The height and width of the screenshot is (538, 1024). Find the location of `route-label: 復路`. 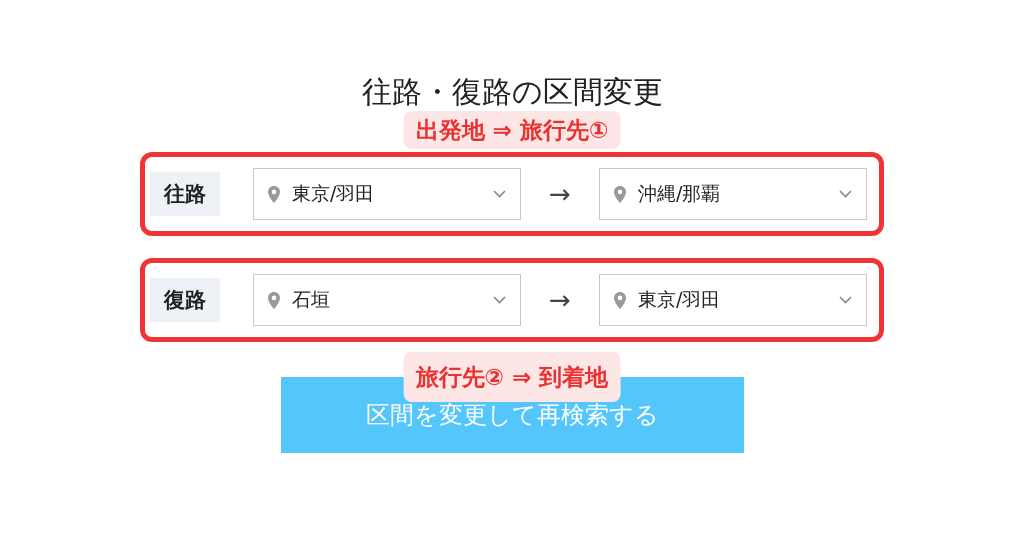

route-label: 復路 is located at coordinates (185, 300).